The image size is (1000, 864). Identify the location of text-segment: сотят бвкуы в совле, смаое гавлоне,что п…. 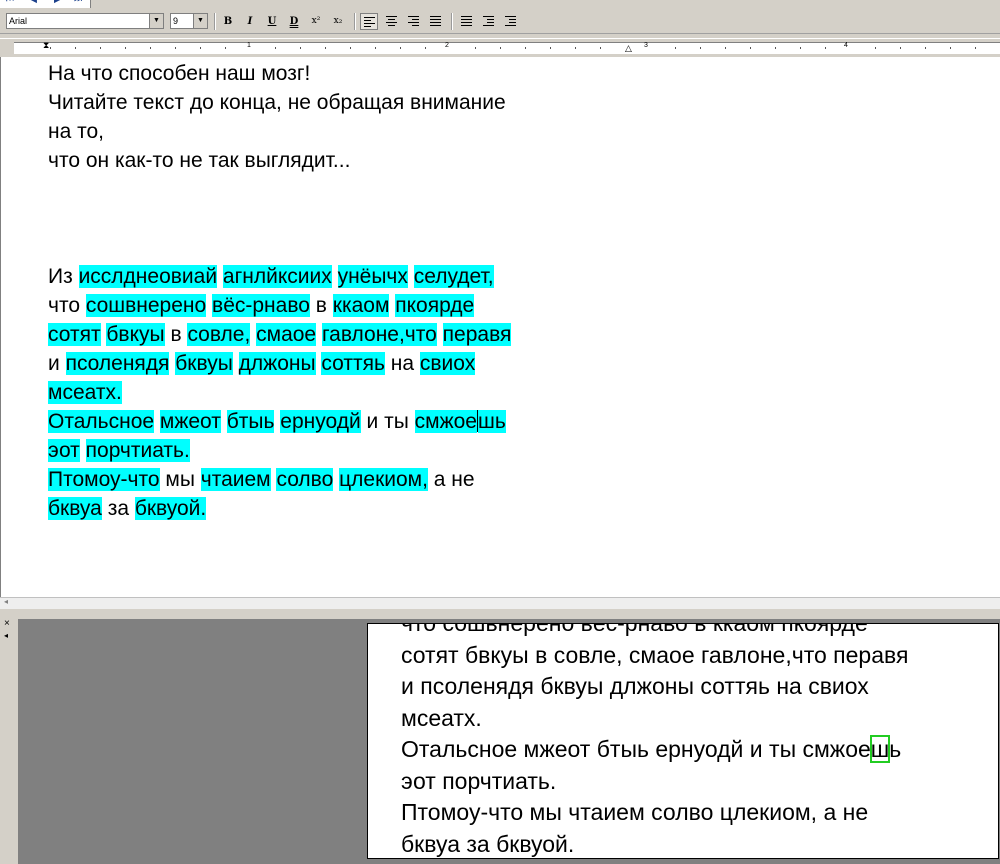
(655, 654).